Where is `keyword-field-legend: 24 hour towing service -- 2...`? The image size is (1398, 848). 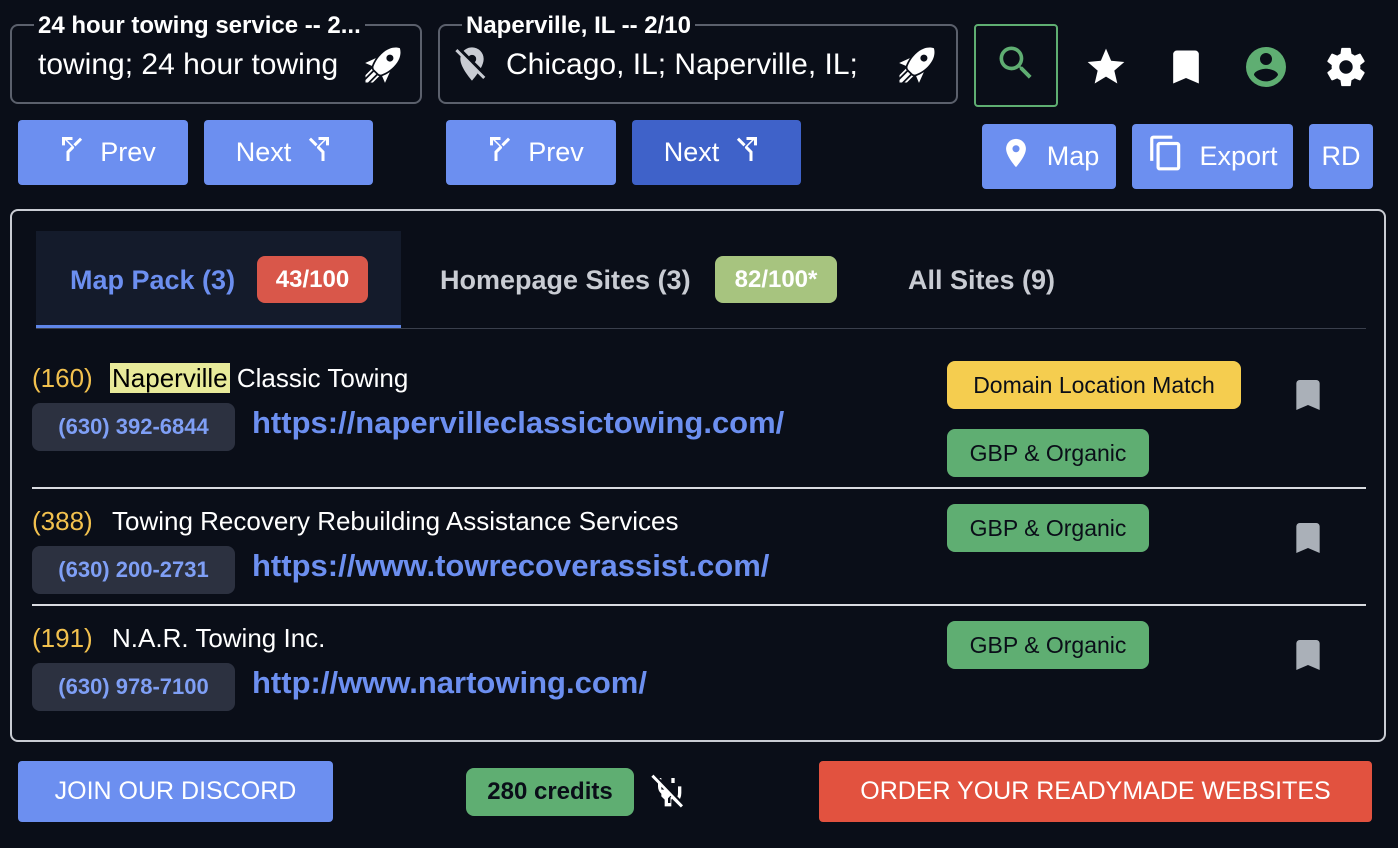
keyword-field-legend: 24 hour towing service -- 2... is located at coordinates (199, 26).